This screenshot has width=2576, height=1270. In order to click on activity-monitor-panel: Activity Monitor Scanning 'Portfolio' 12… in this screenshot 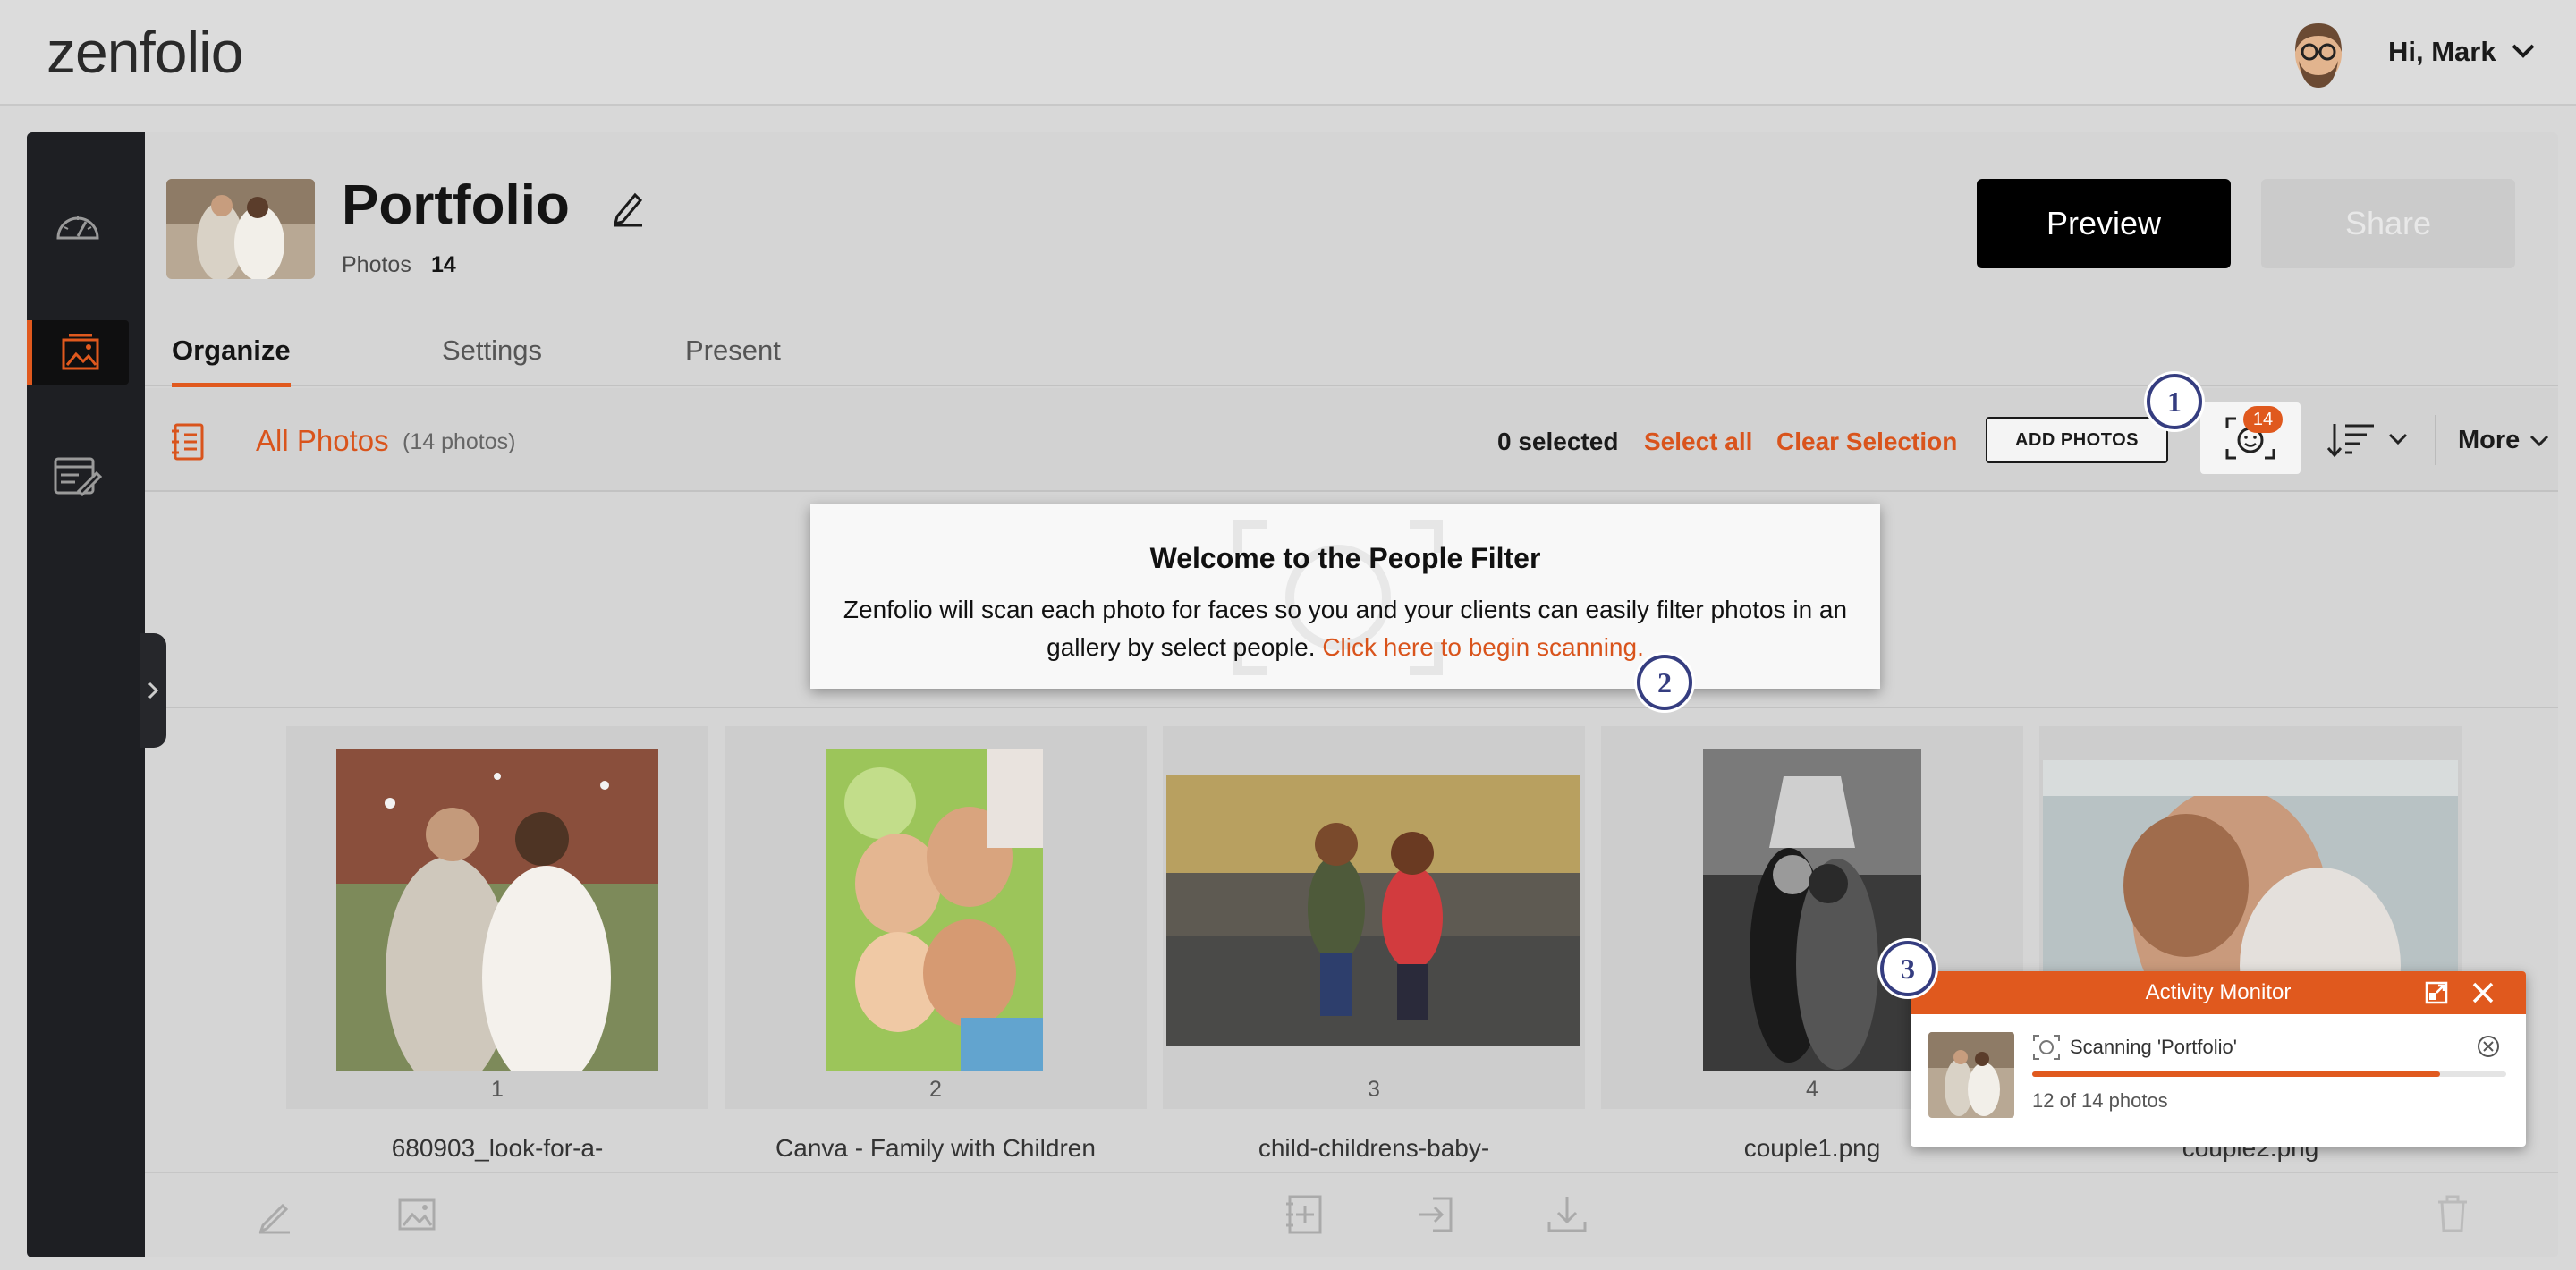, I will do `click(2218, 1059)`.